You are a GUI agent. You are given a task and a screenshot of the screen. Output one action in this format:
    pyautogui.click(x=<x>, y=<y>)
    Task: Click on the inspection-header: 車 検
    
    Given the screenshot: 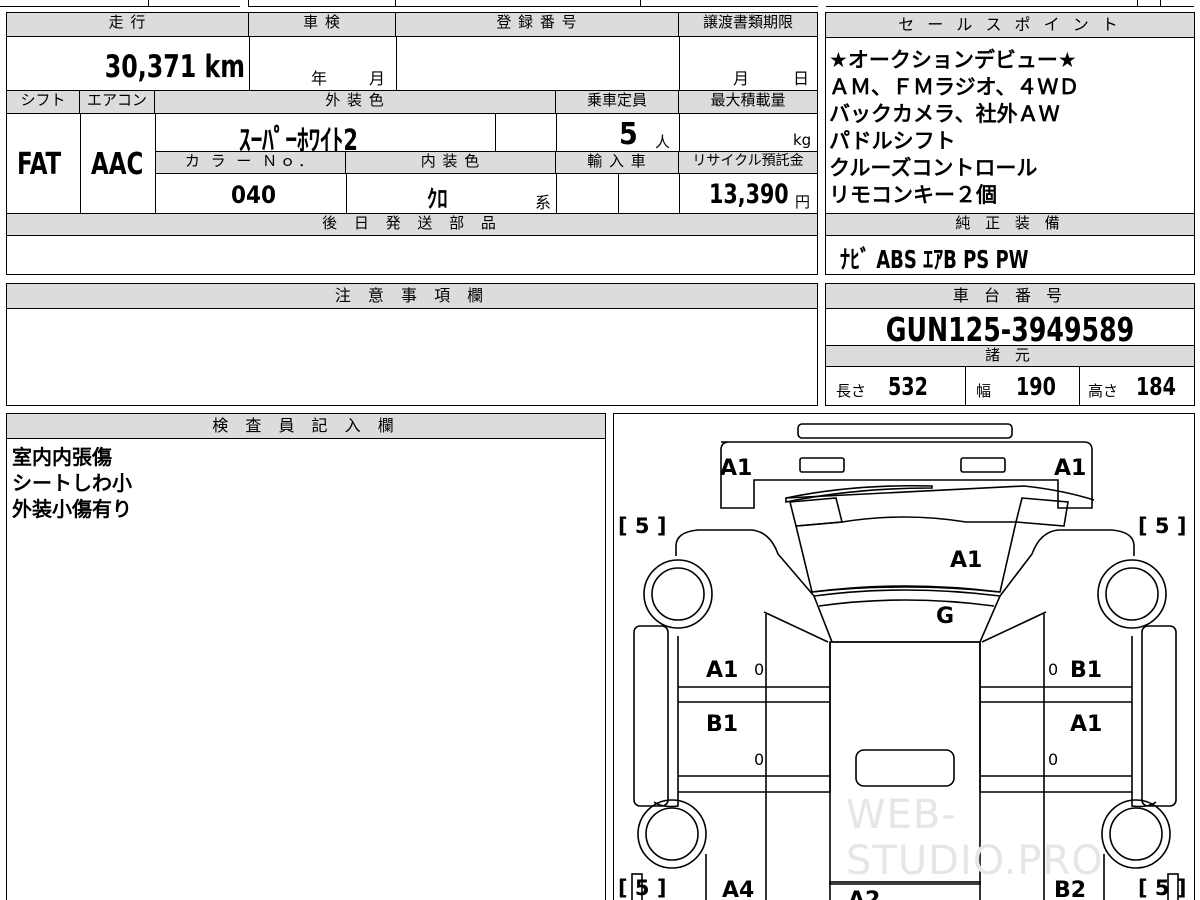 What is the action you would take?
    pyautogui.click(x=322, y=25)
    